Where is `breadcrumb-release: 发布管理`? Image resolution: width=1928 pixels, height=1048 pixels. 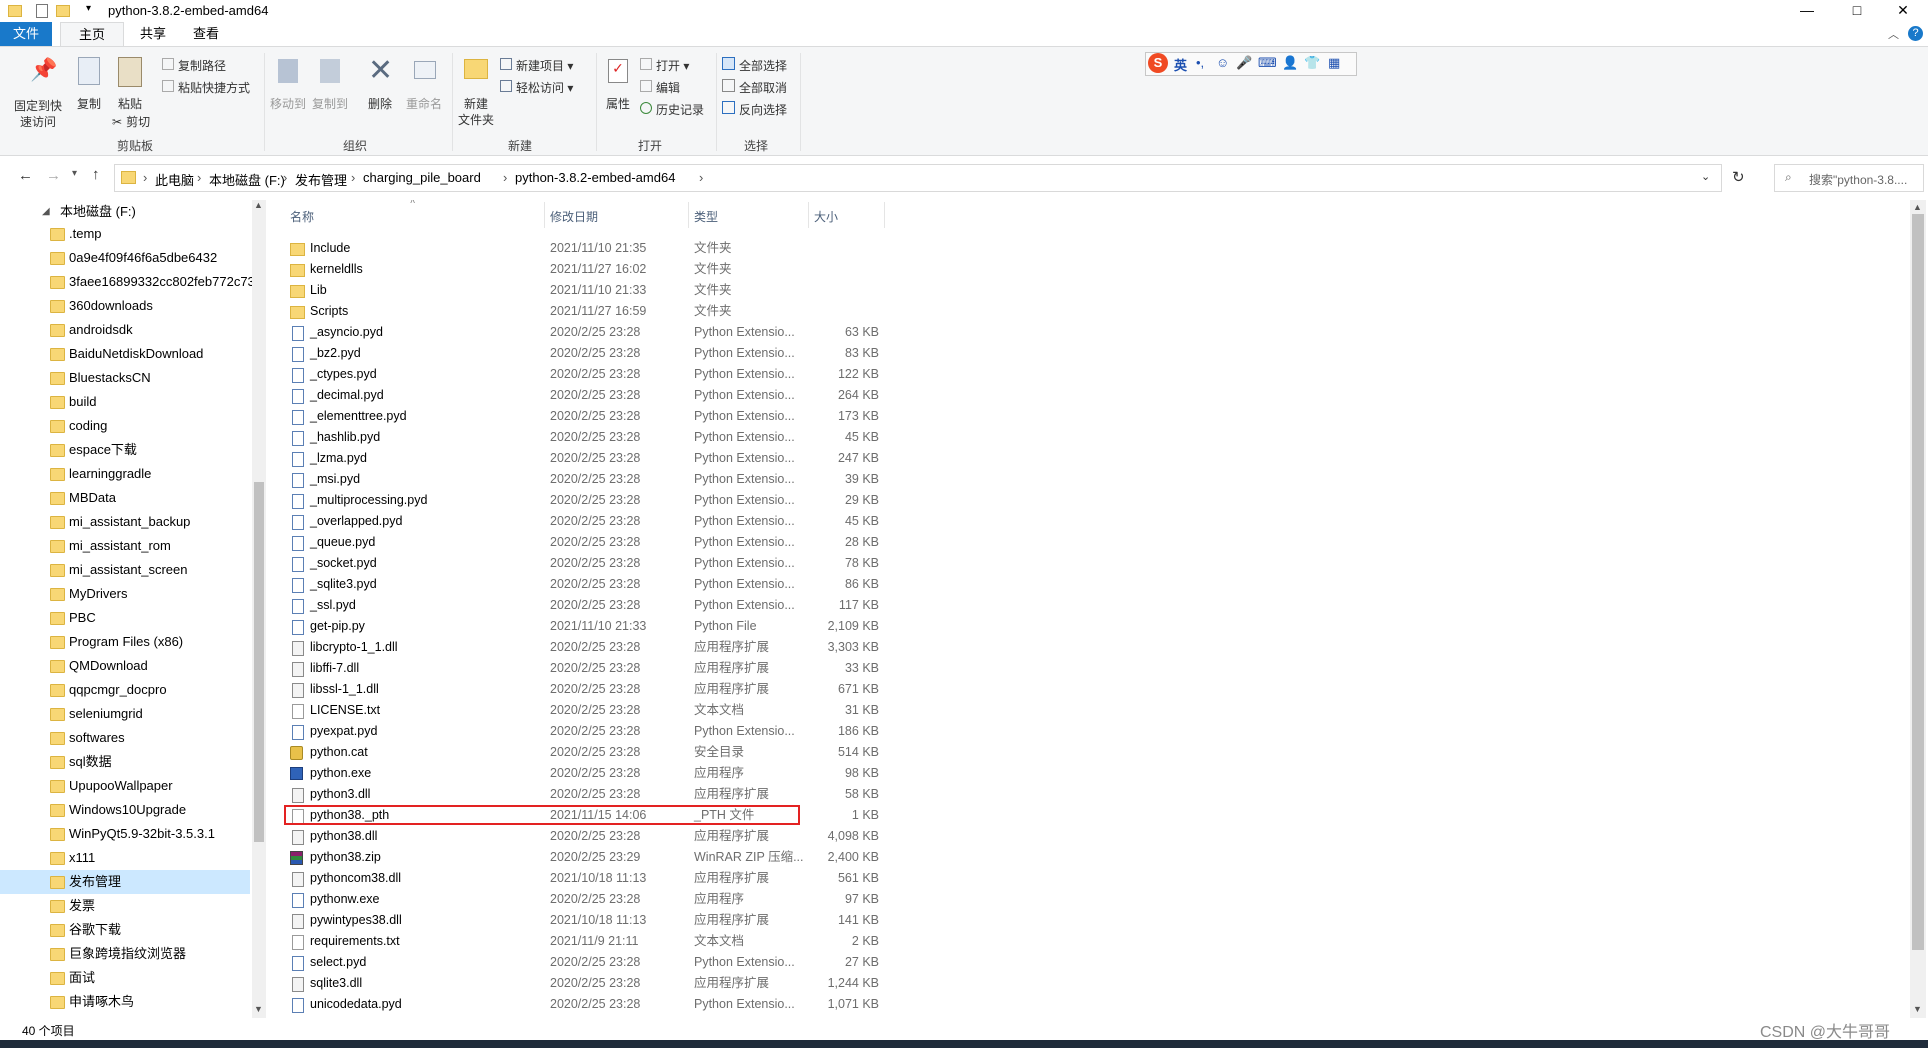 breadcrumb-release: 发布管理 is located at coordinates (321, 179).